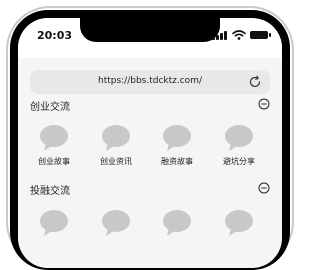 This screenshot has height=270, width=320. Describe the element at coordinates (239, 161) in the screenshot. I see `category-label: 避坑分享` at that location.